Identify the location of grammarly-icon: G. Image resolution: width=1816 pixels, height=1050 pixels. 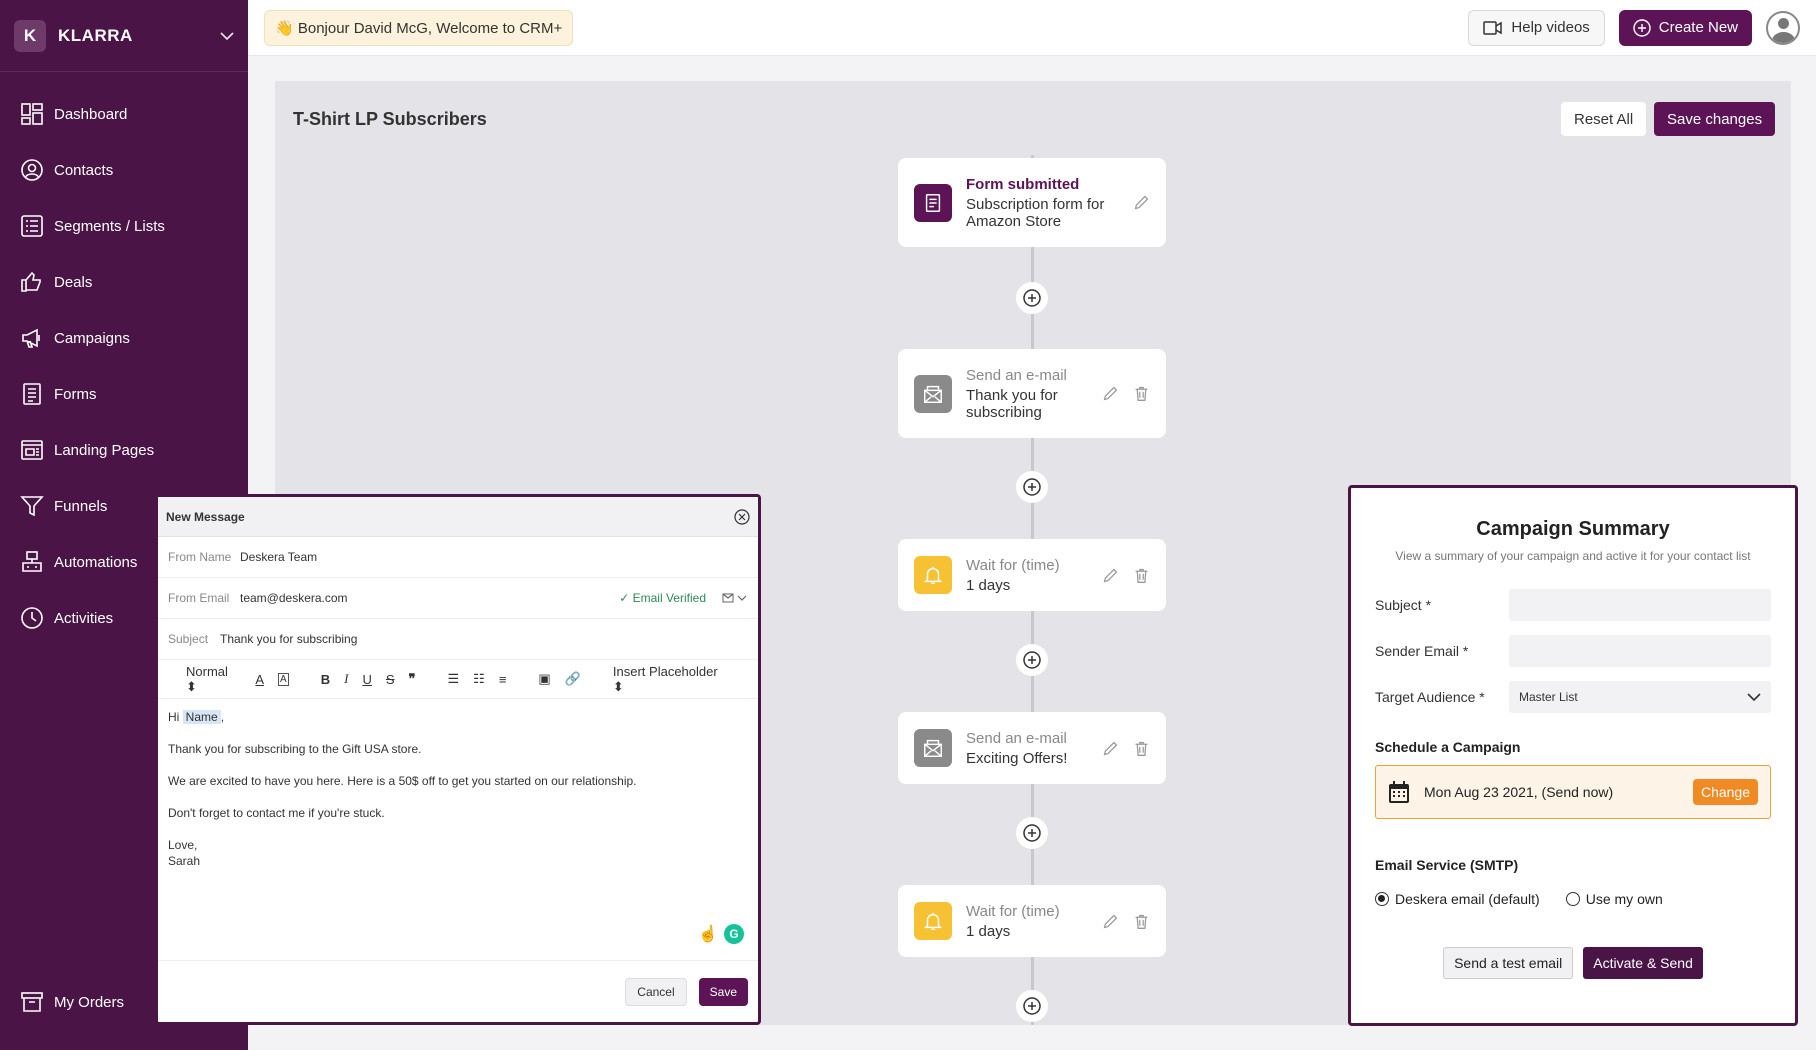
(734, 934).